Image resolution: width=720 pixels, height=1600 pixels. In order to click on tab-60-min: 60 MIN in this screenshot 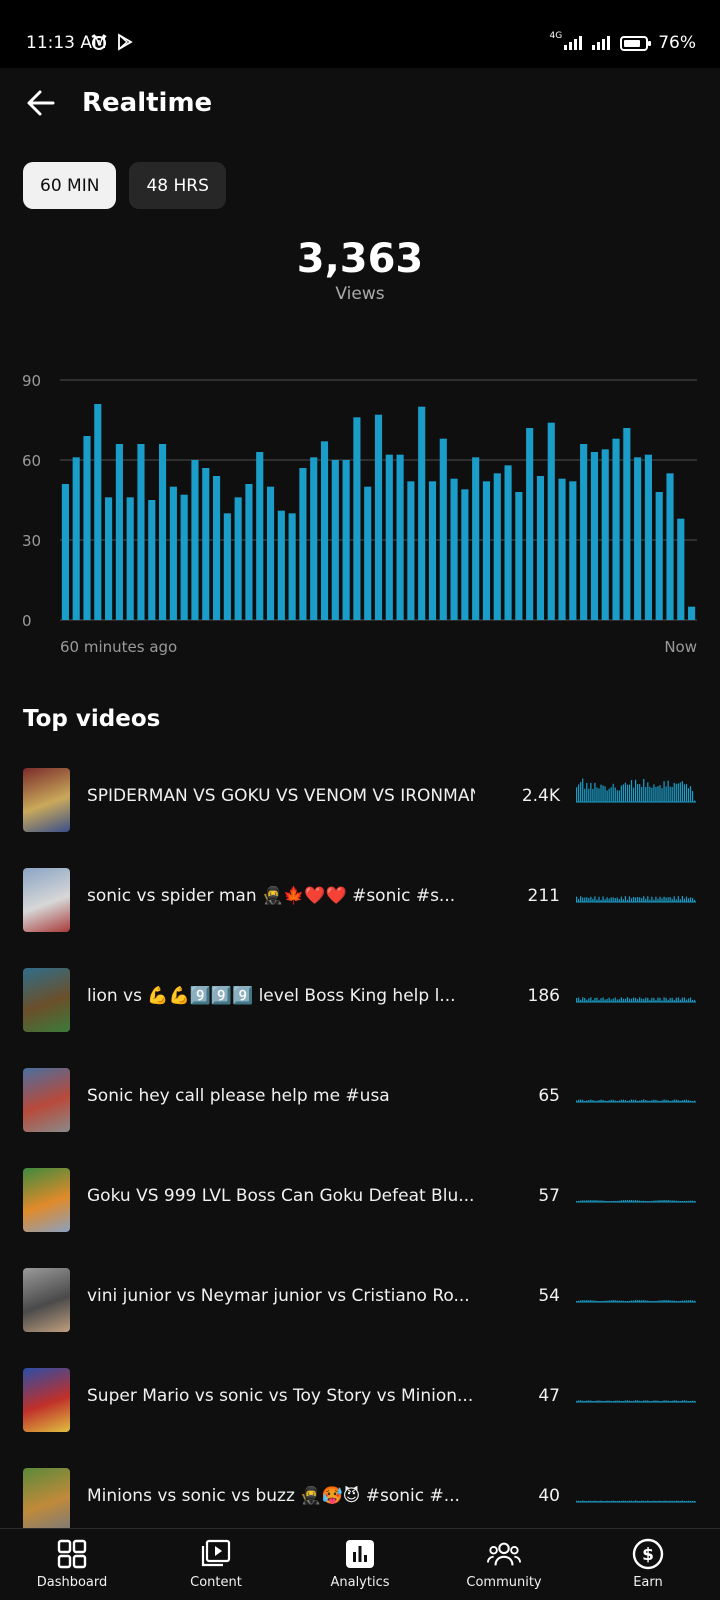, I will do `click(70, 185)`.